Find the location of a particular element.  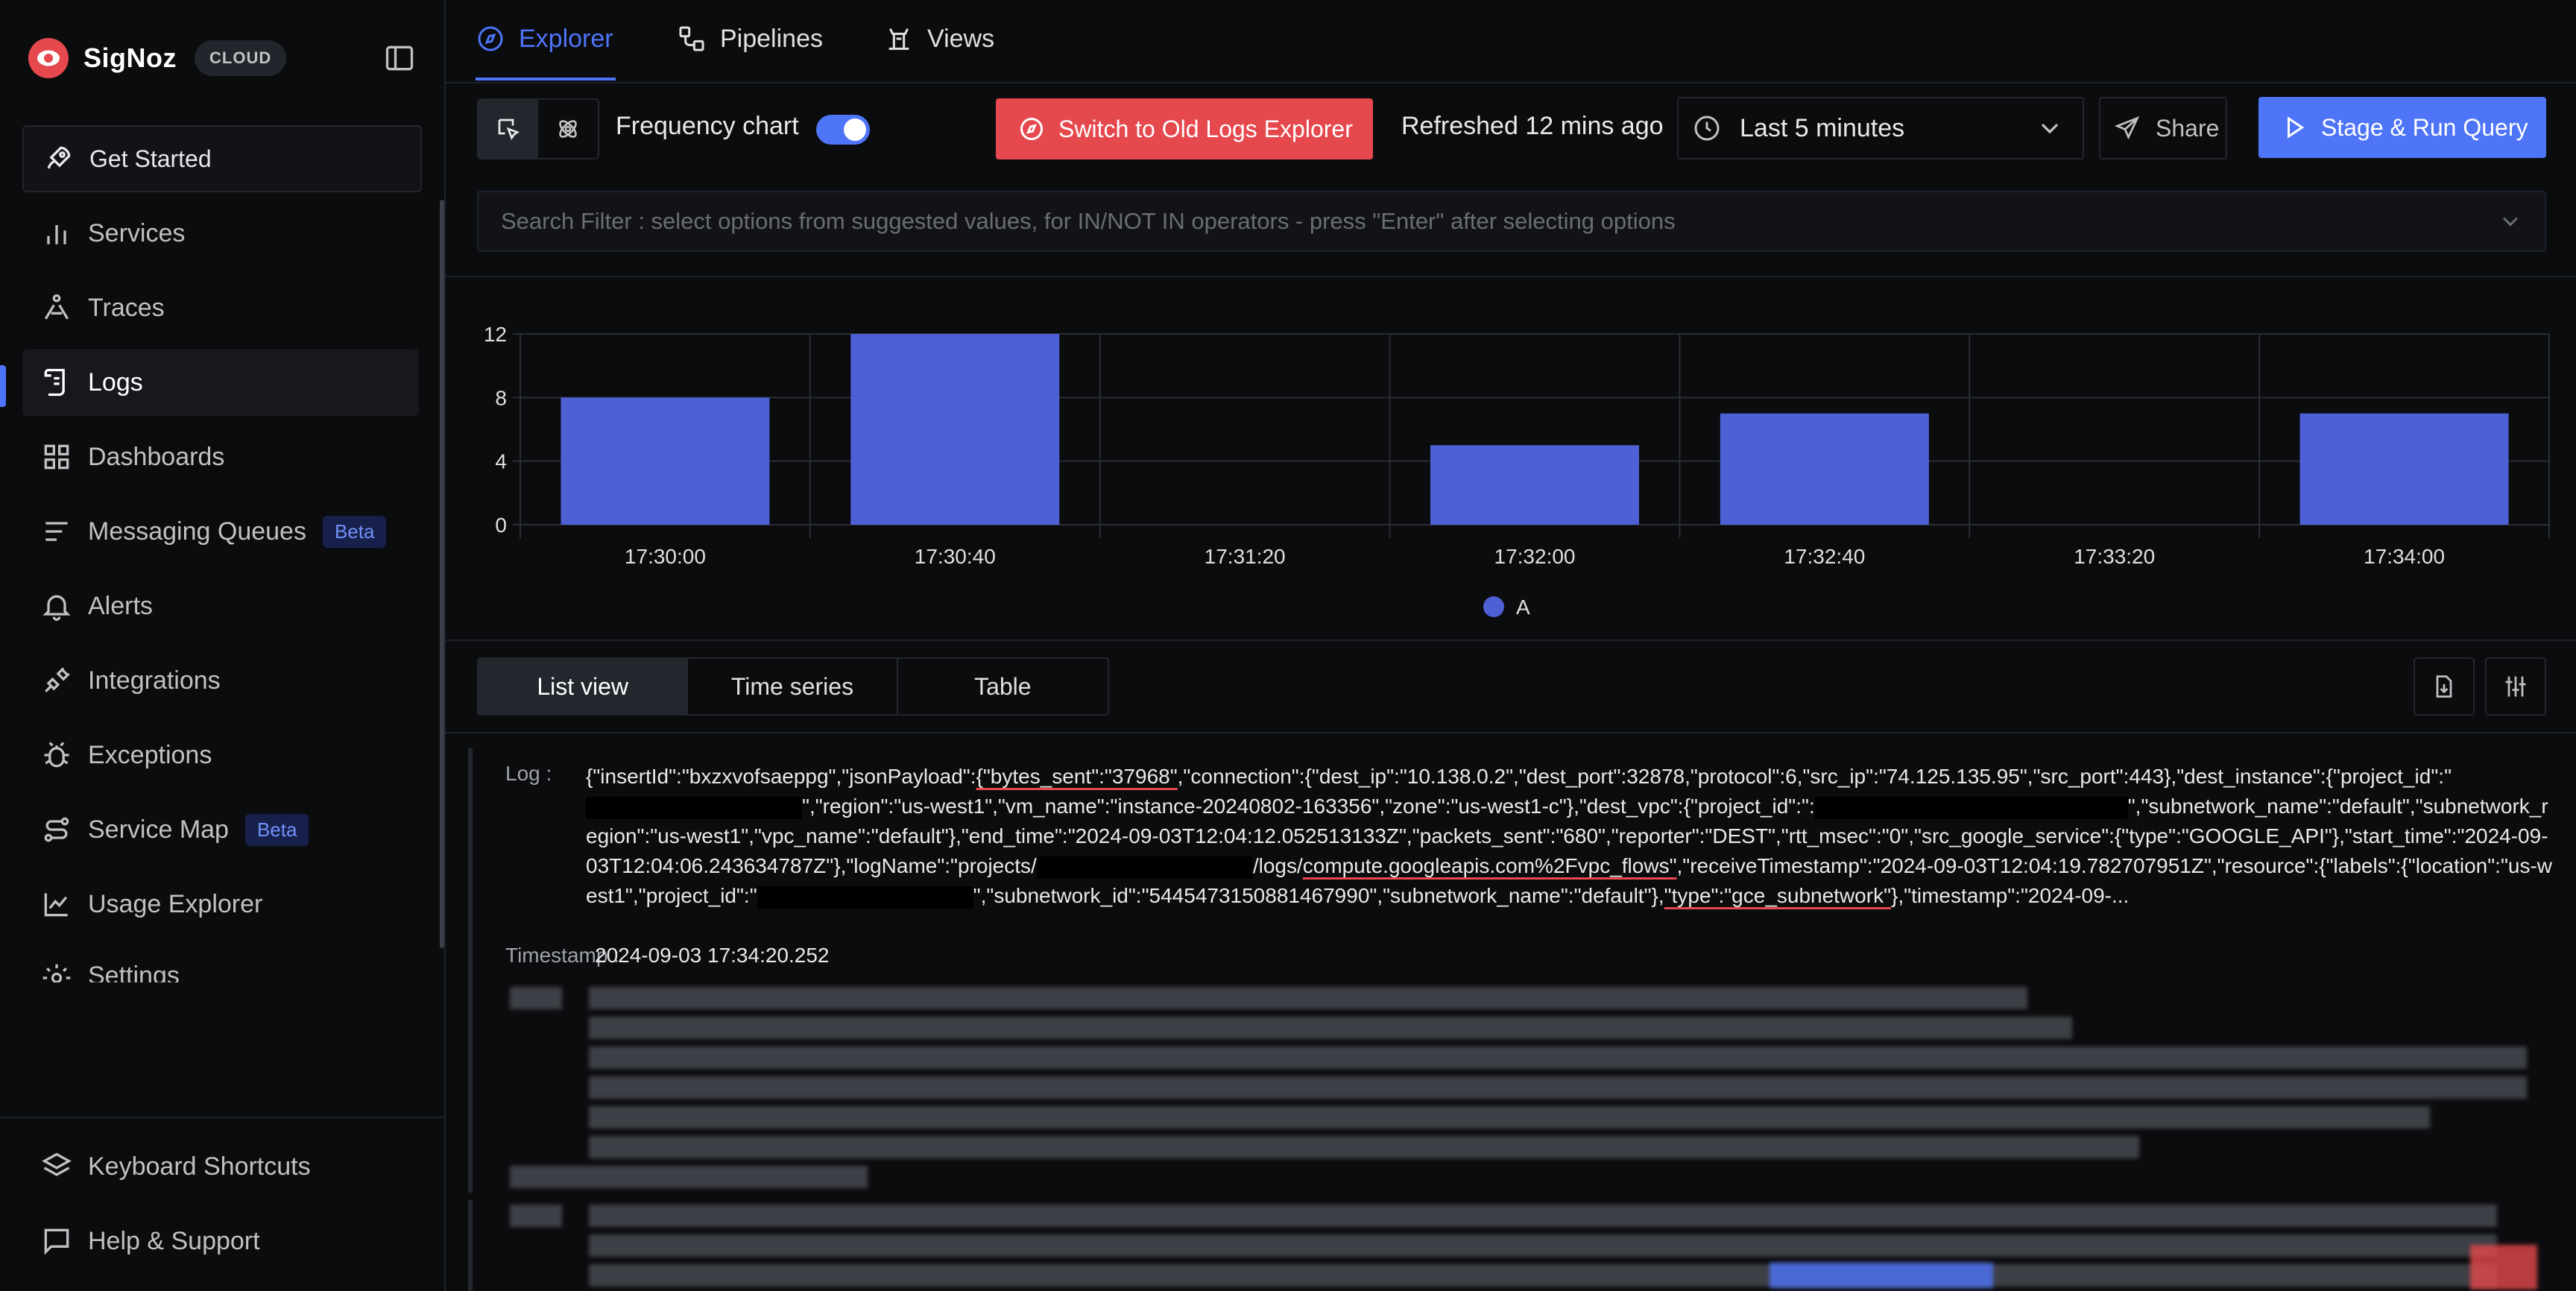

sidebar-item-help-support: Help & Support is located at coordinates (220, 1241).